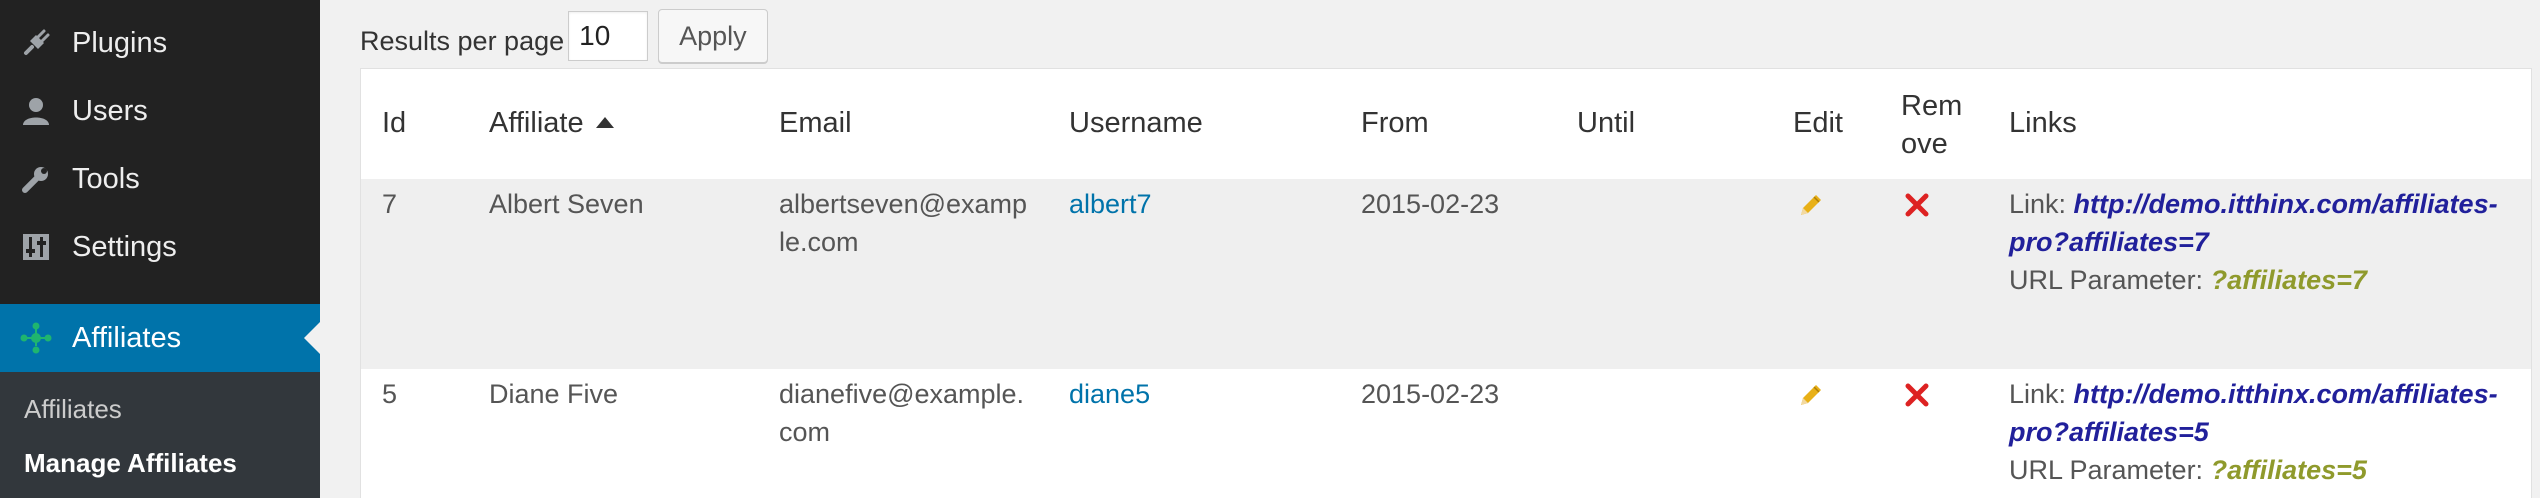 The image size is (2540, 498). What do you see at coordinates (36, 338) in the screenshot?
I see `affiliates-icon` at bounding box center [36, 338].